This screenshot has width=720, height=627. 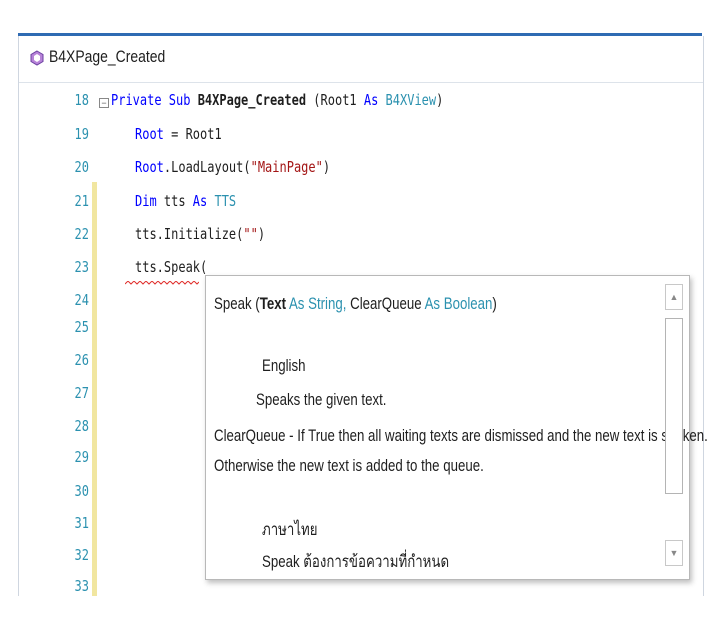 What do you see at coordinates (81, 134) in the screenshot?
I see `line-number: 19` at bounding box center [81, 134].